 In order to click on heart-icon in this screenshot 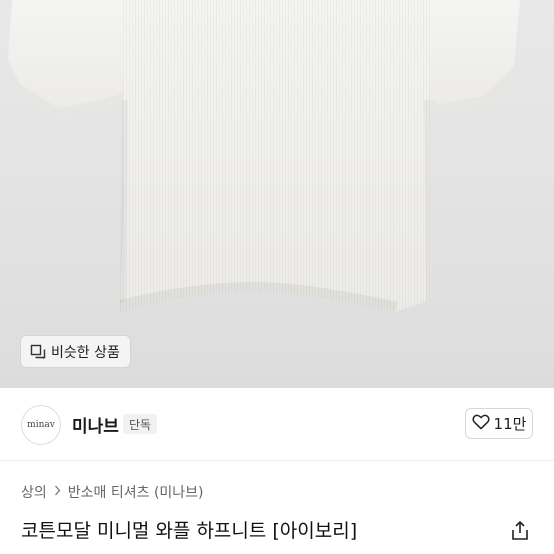, I will do `click(481, 424)`.